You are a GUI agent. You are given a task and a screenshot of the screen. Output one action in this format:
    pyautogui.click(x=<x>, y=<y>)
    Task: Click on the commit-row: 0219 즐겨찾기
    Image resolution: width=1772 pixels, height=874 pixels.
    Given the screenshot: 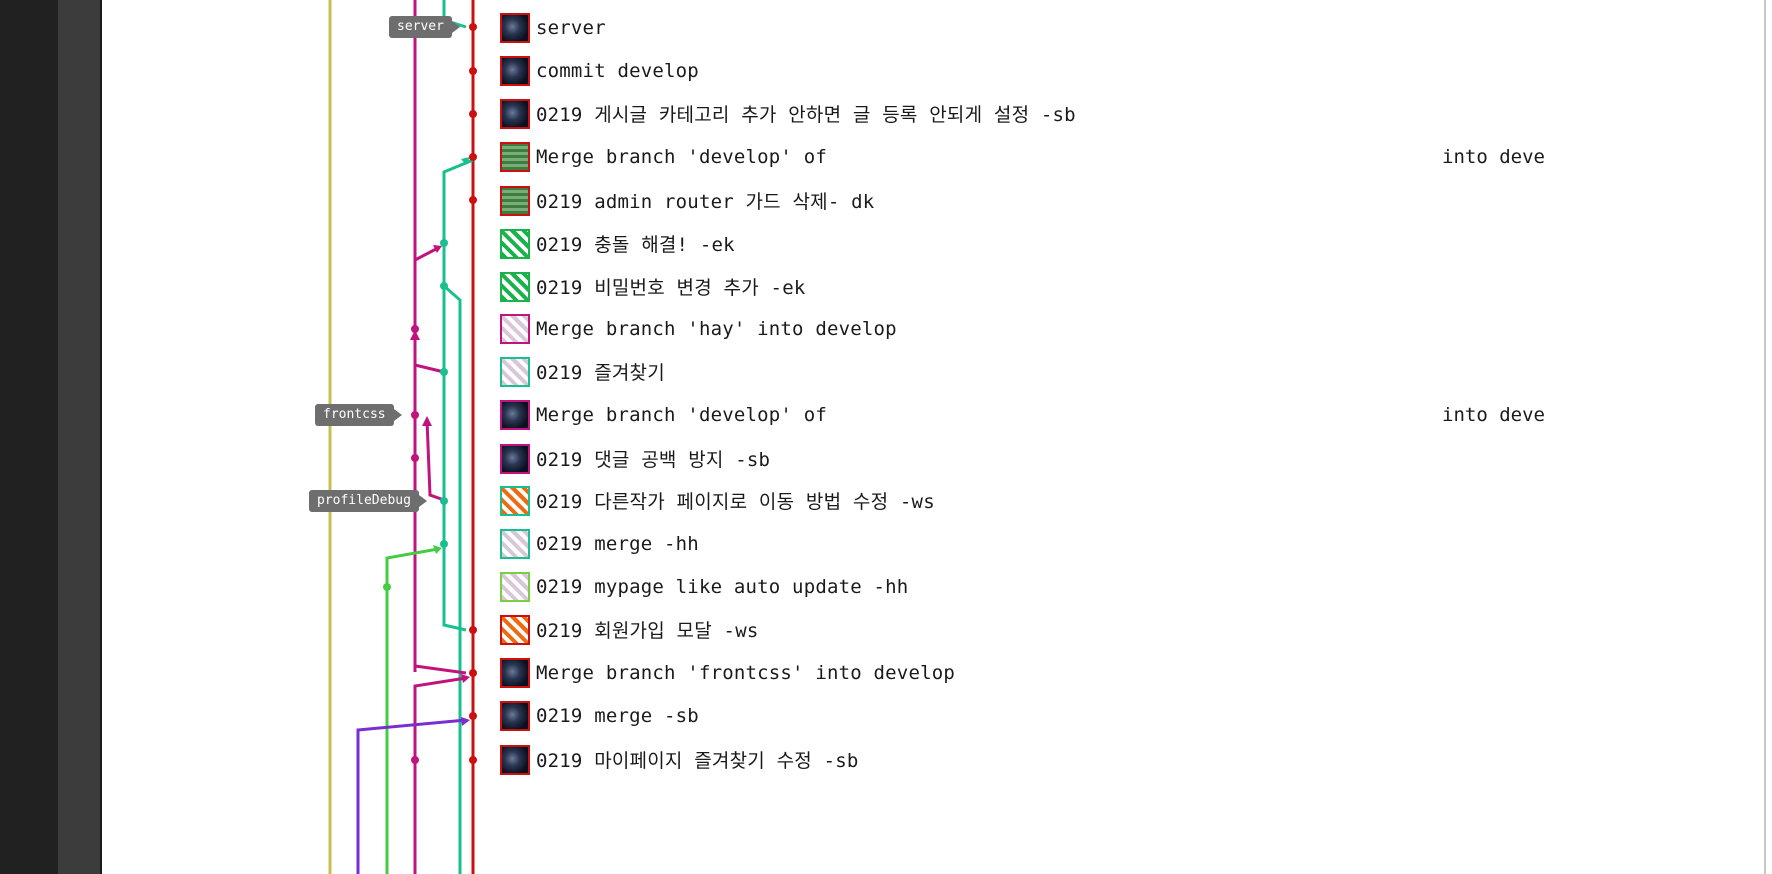 What is the action you would take?
    pyautogui.click(x=582, y=371)
    